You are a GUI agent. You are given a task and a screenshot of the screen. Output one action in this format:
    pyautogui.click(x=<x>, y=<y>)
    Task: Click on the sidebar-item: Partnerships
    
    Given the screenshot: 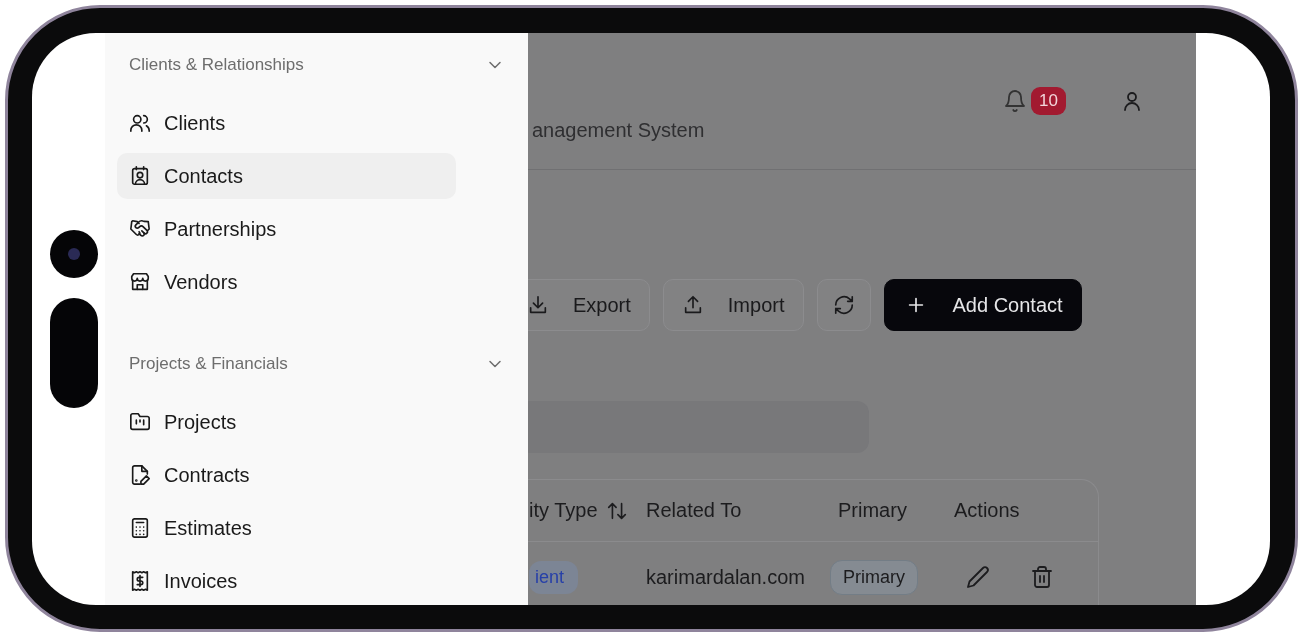 What is the action you would take?
    pyautogui.click(x=316, y=229)
    